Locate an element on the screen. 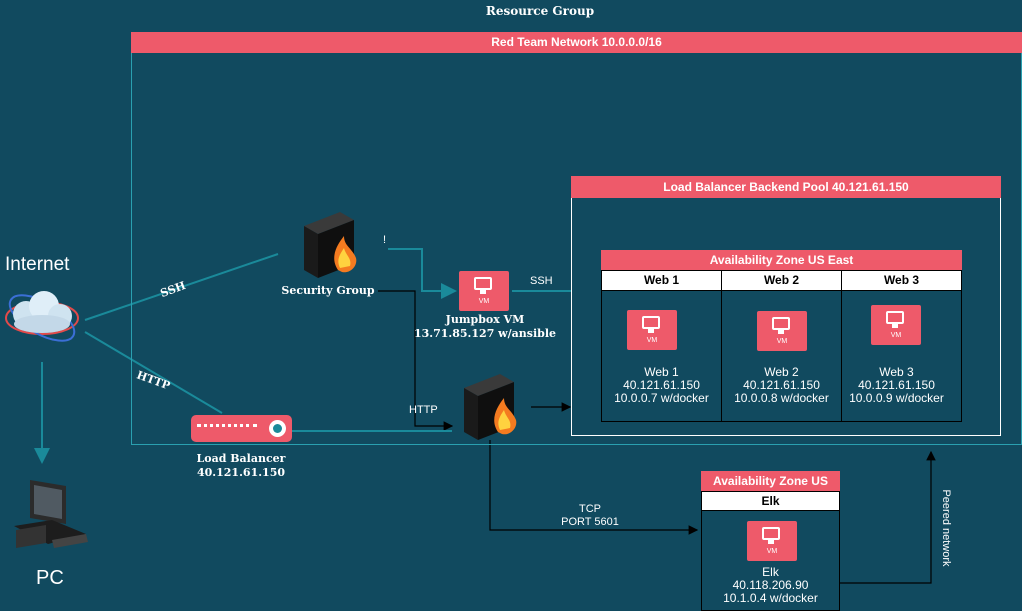  elk-header: Elk is located at coordinates (770, 501).